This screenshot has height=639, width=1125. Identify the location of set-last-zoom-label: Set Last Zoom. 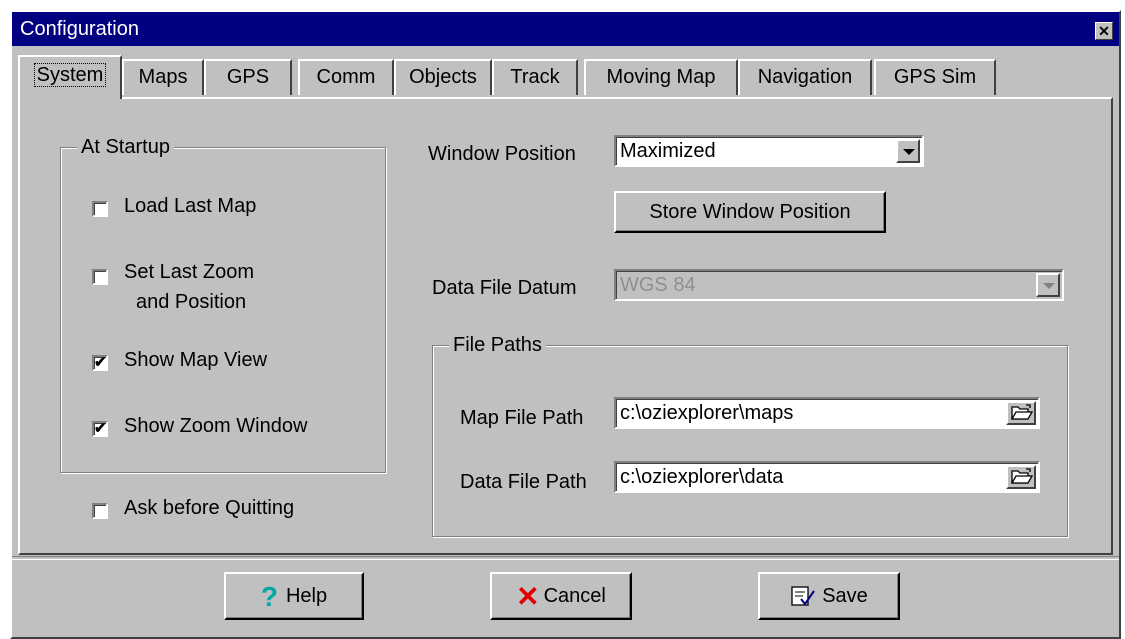
(189, 272).